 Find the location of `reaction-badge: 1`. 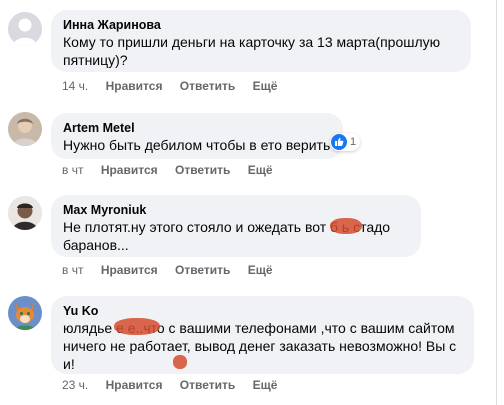

reaction-badge: 1 is located at coordinates (345, 142).